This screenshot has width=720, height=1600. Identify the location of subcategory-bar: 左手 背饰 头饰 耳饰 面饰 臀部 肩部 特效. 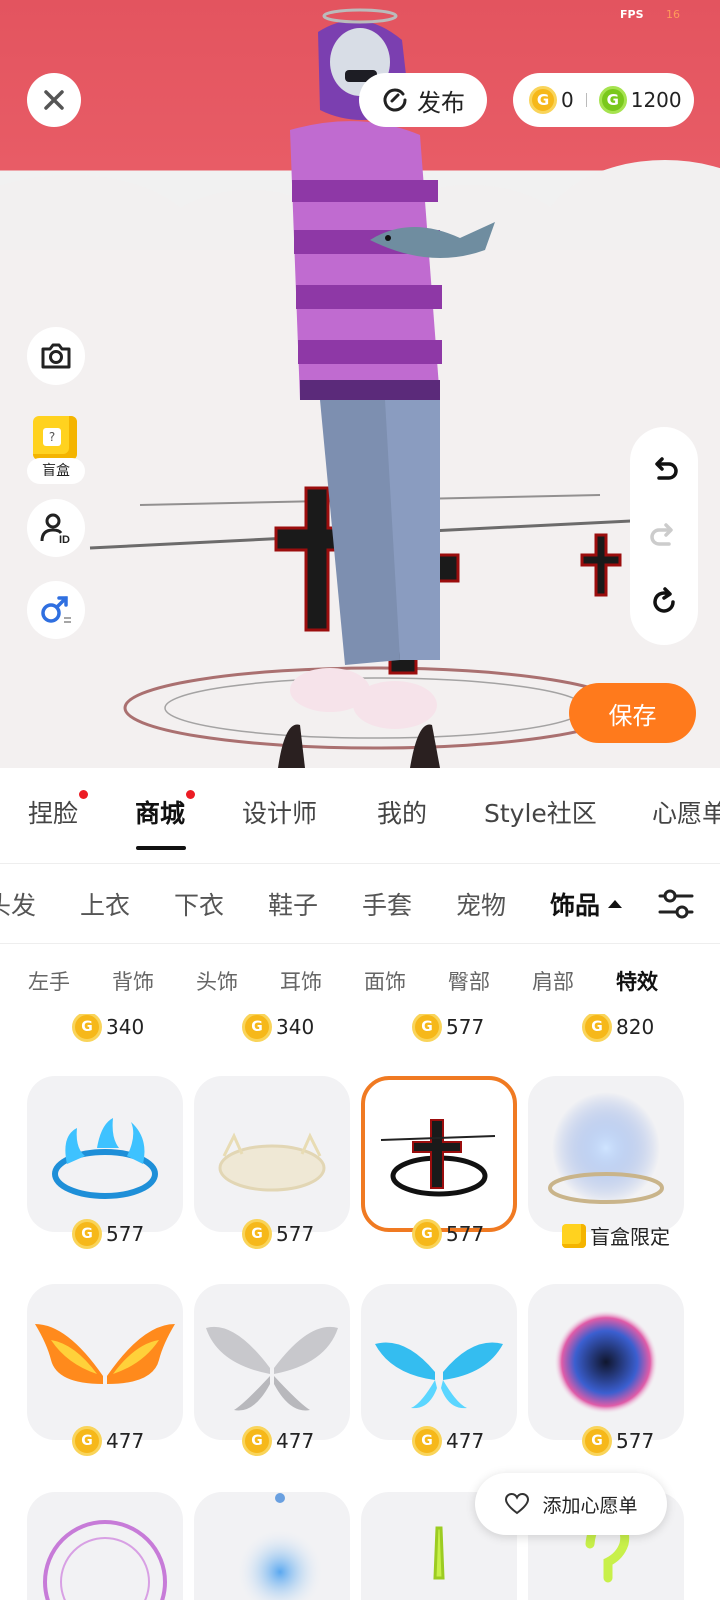
(360, 979).